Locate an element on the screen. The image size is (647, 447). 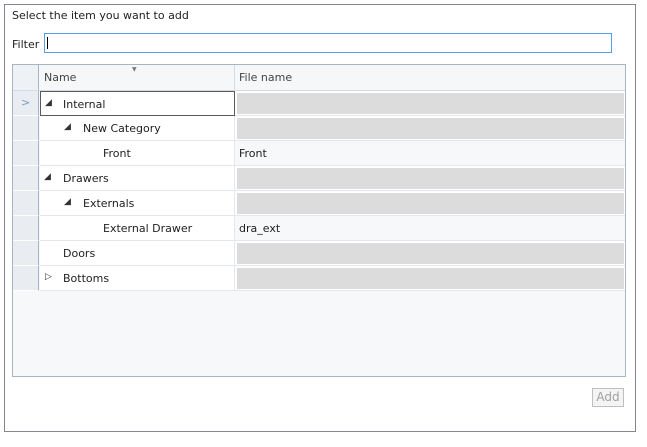
name-cell: External Drawer is located at coordinates (137, 228).